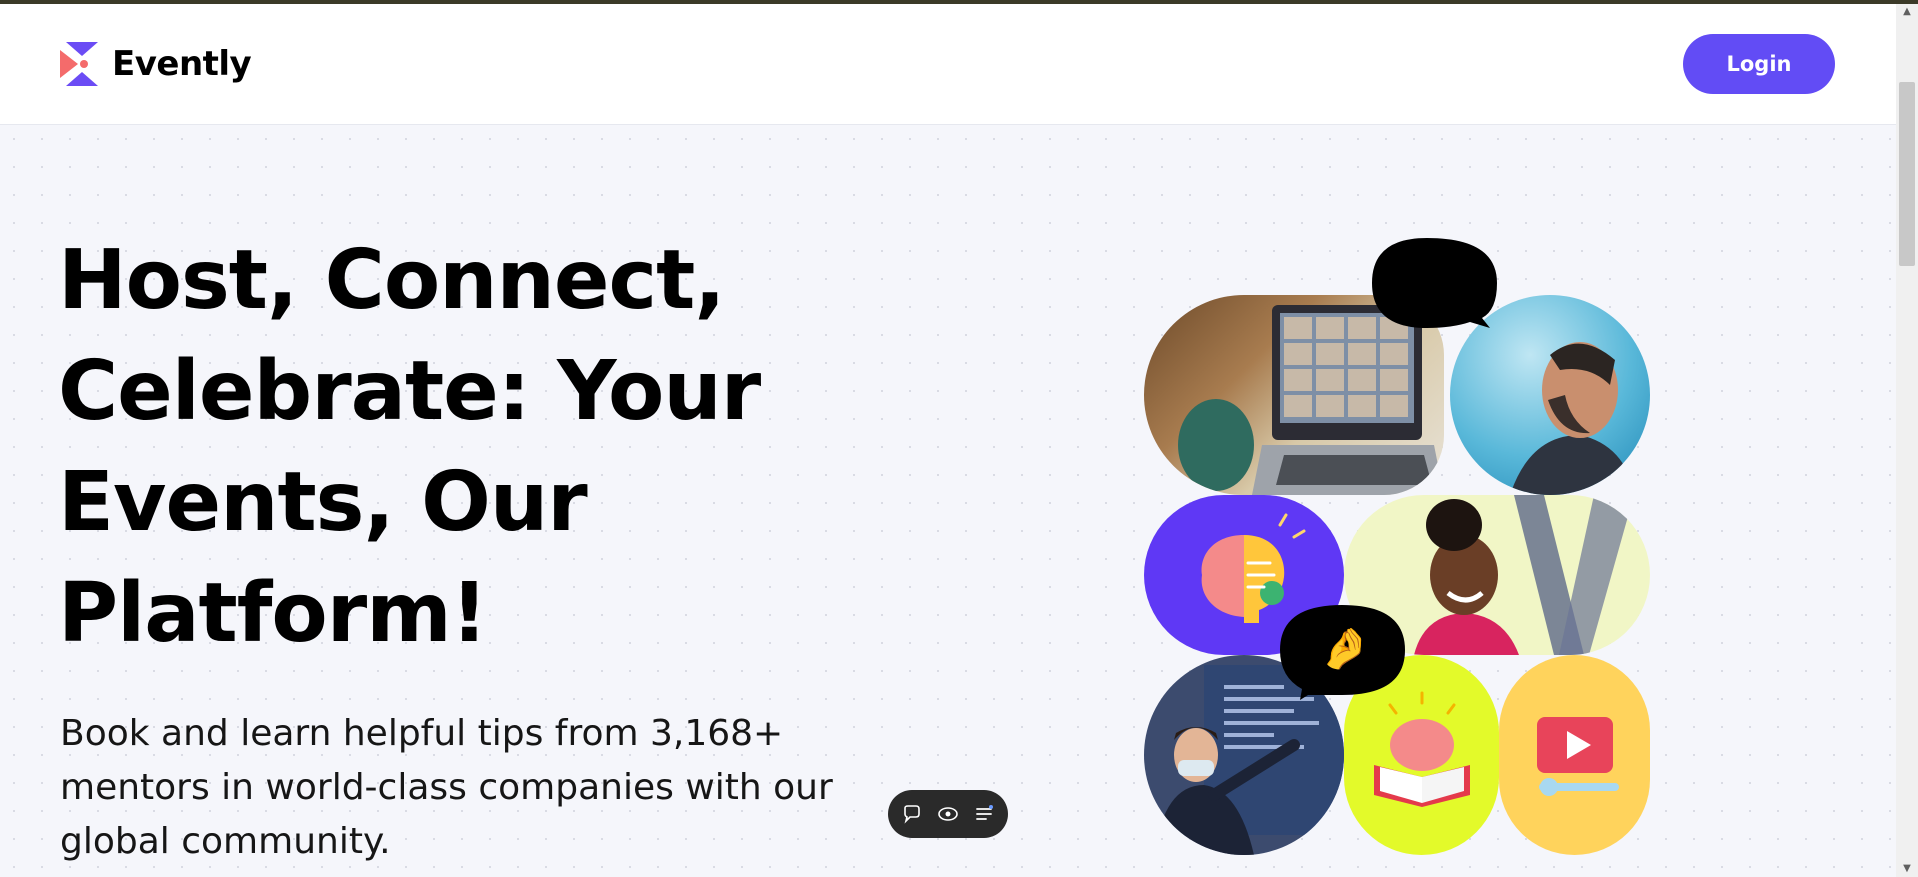 The height and width of the screenshot is (877, 1918). I want to click on brand-logo: Evently, so click(156, 64).